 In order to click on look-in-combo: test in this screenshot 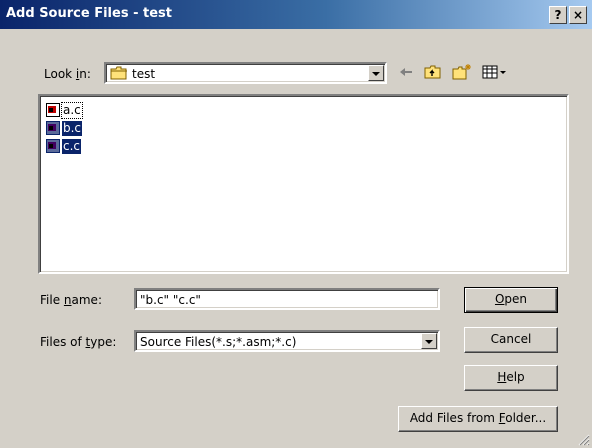, I will do `click(245, 73)`.